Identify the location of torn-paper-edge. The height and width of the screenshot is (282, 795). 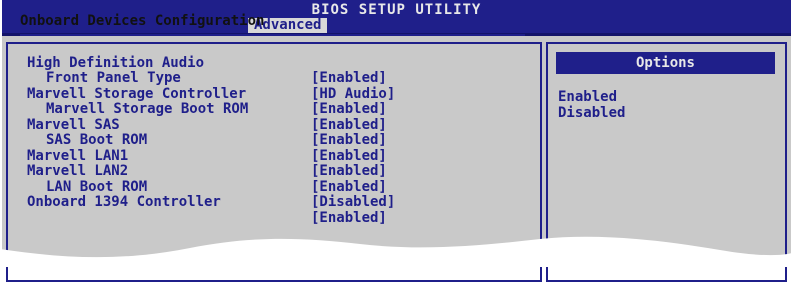
(397, 251).